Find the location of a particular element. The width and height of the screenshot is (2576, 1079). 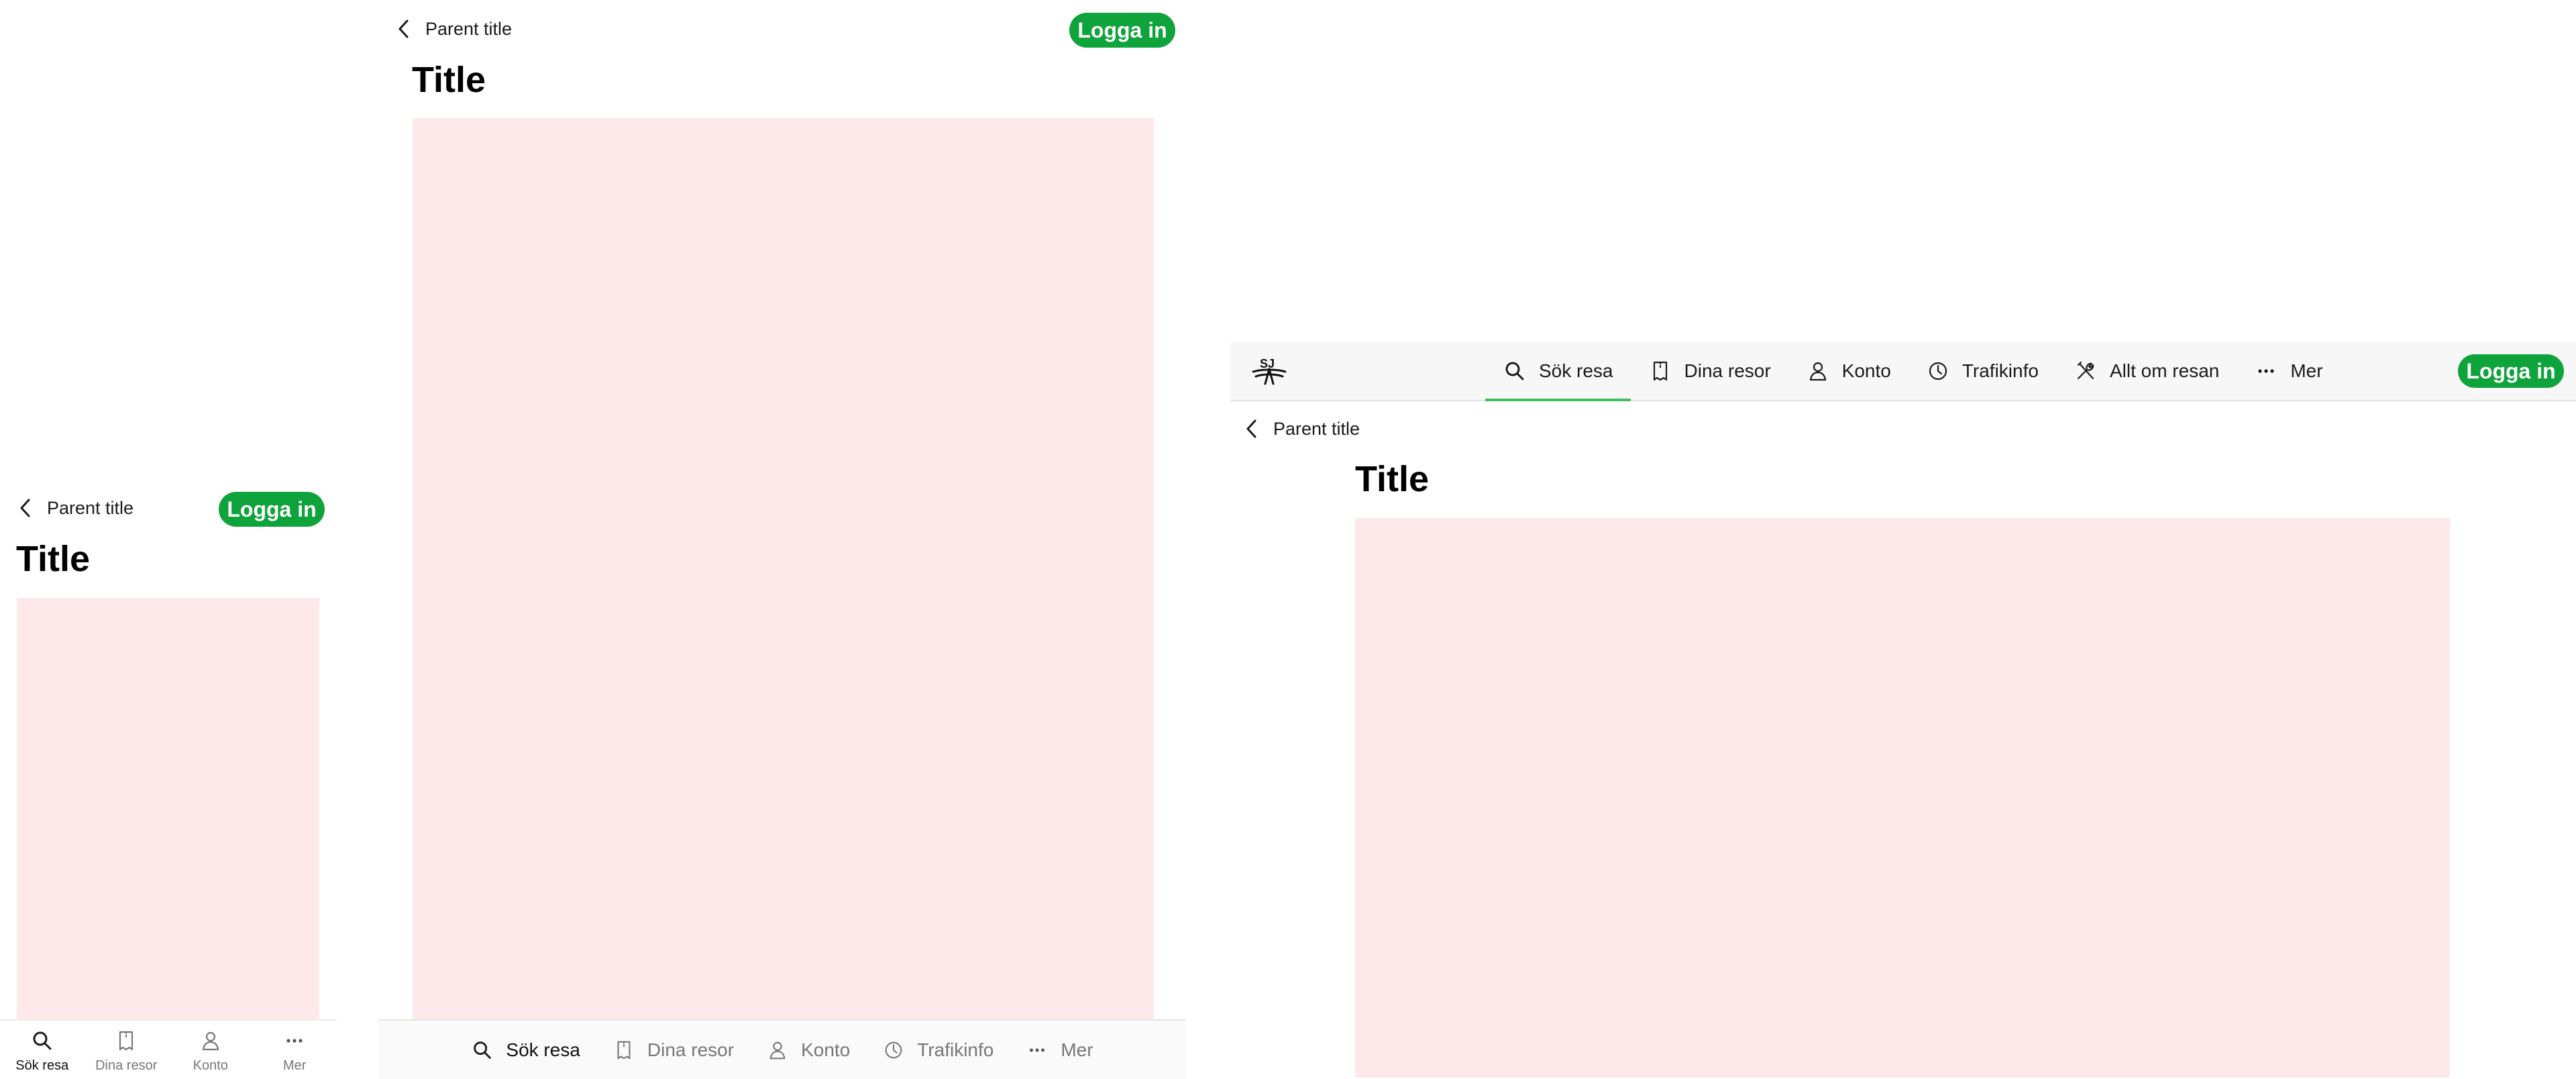

nav-search: Sök resa is located at coordinates (1558, 371).